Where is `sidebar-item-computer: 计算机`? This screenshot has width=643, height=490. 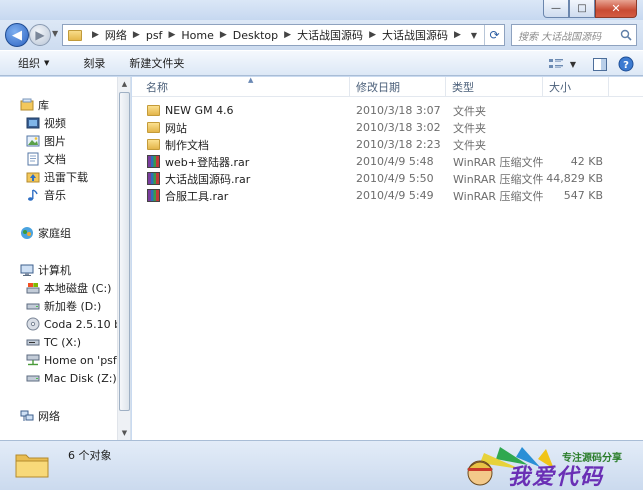
sidebar-item-computer: 计算机 is located at coordinates (45, 270).